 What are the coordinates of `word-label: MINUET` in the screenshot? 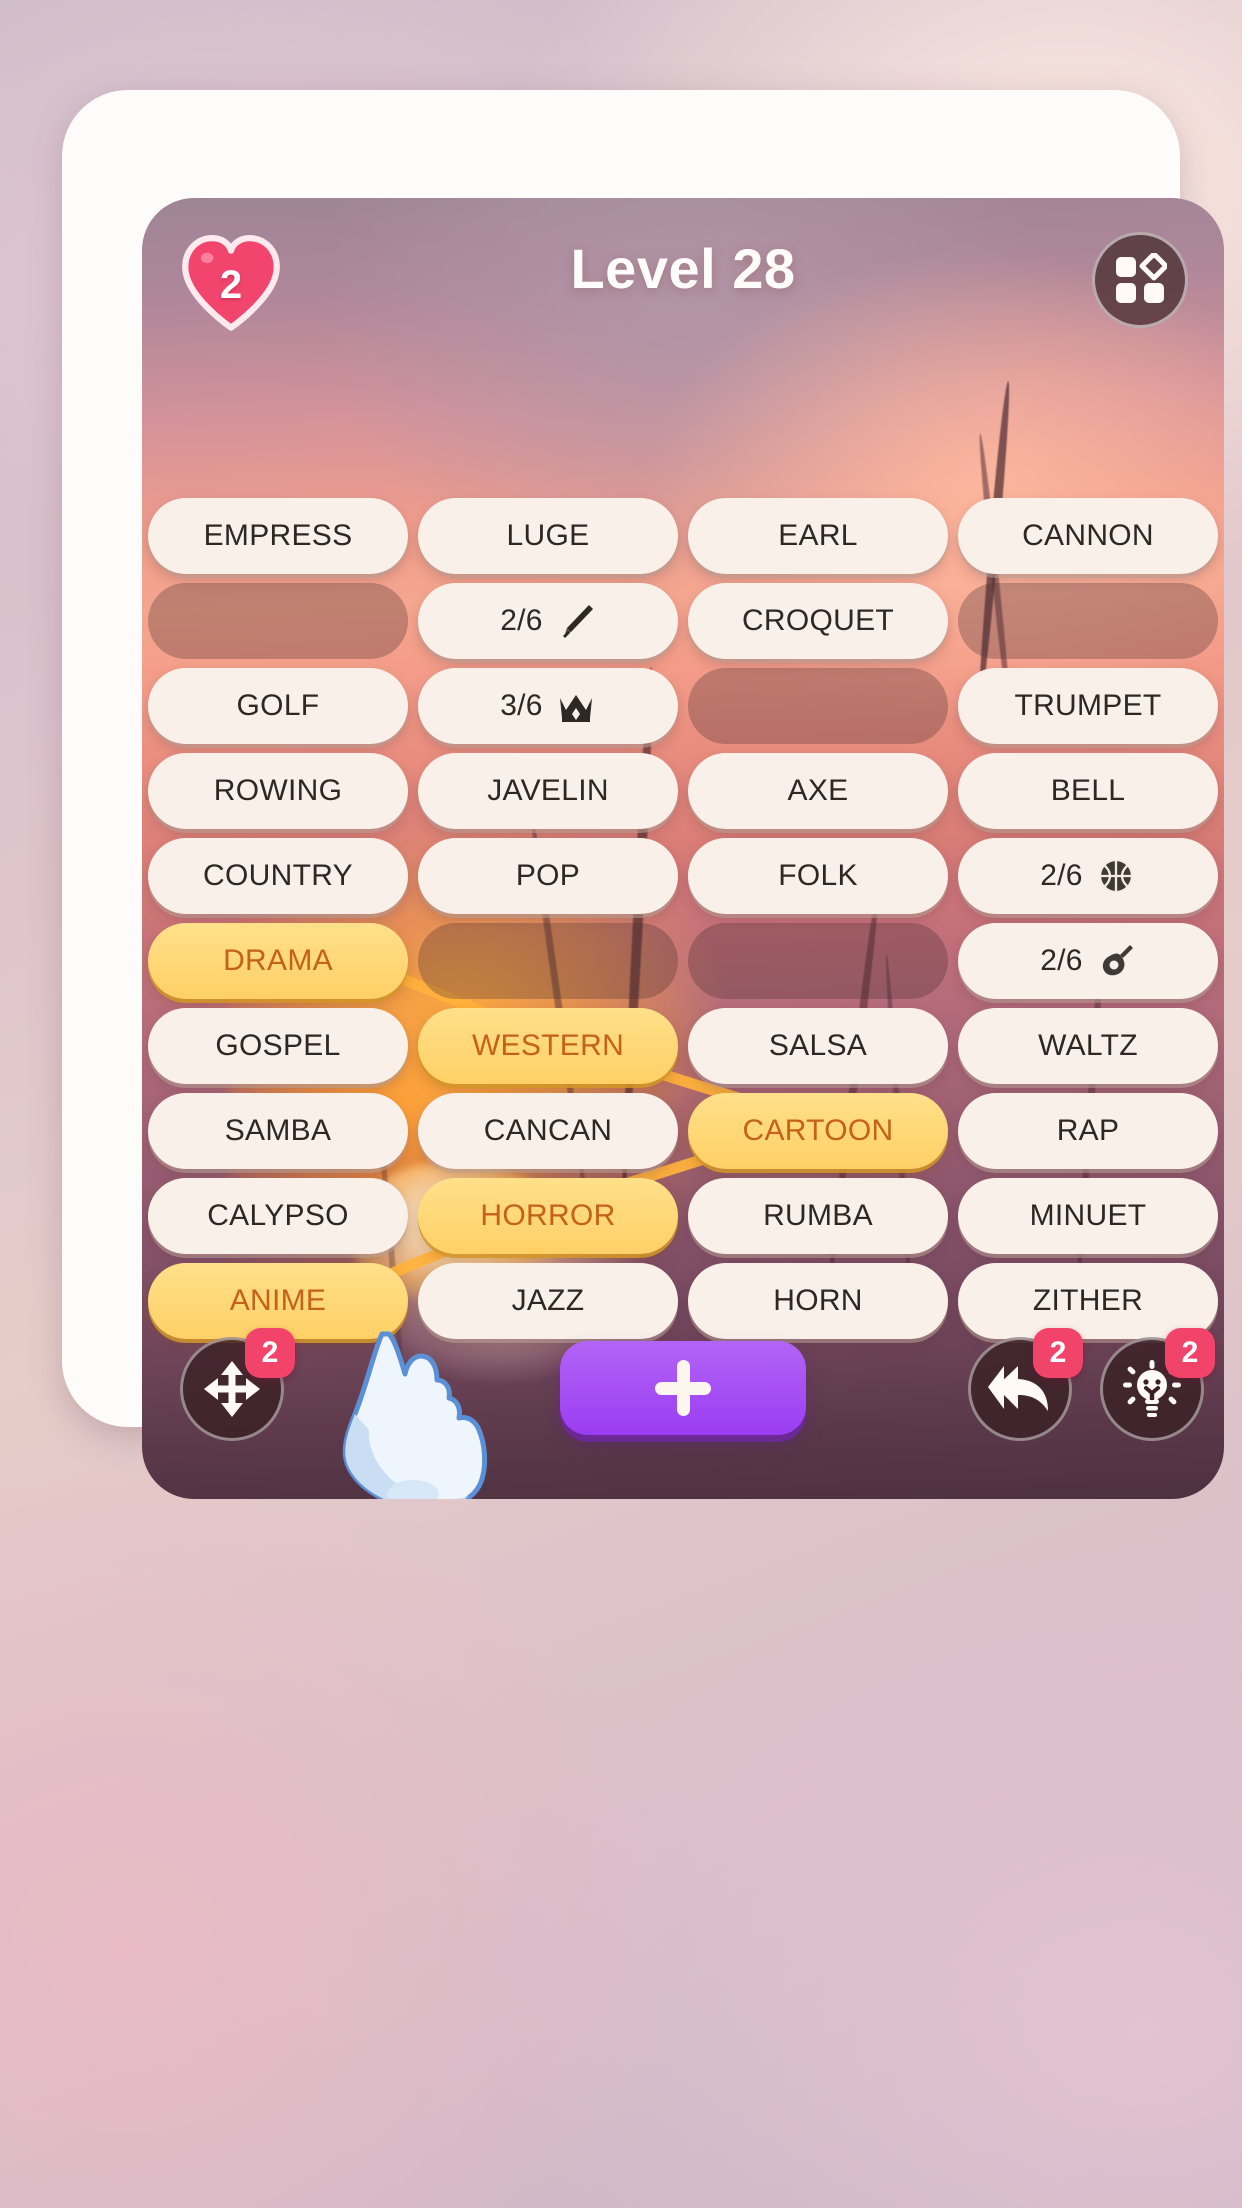 It's located at (1088, 1215).